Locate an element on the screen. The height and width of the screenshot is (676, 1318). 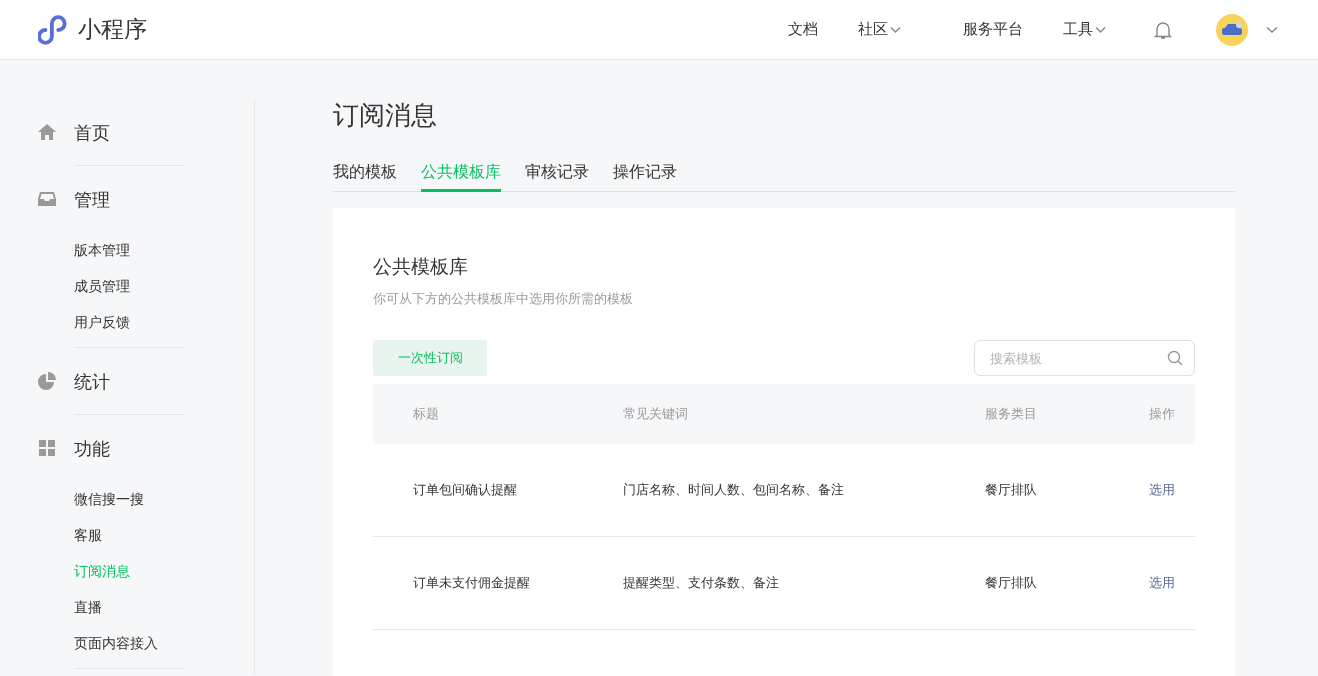
sidebar-item: 版本管理 is located at coordinates (164, 250).